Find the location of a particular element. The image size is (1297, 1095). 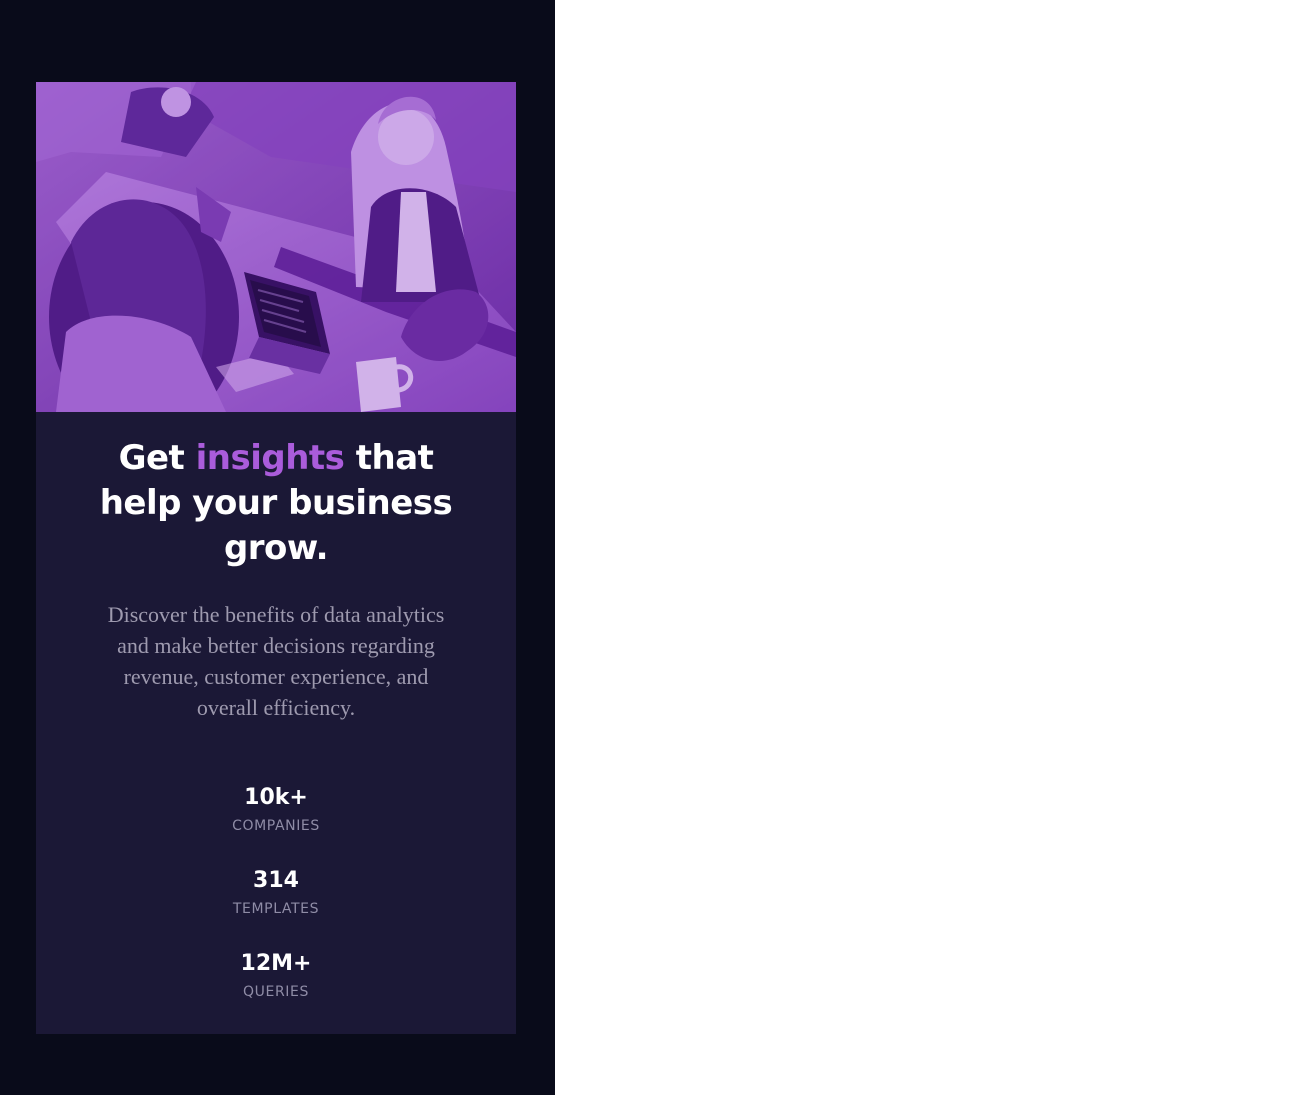

stat-value: 10k+ is located at coordinates (276, 797).